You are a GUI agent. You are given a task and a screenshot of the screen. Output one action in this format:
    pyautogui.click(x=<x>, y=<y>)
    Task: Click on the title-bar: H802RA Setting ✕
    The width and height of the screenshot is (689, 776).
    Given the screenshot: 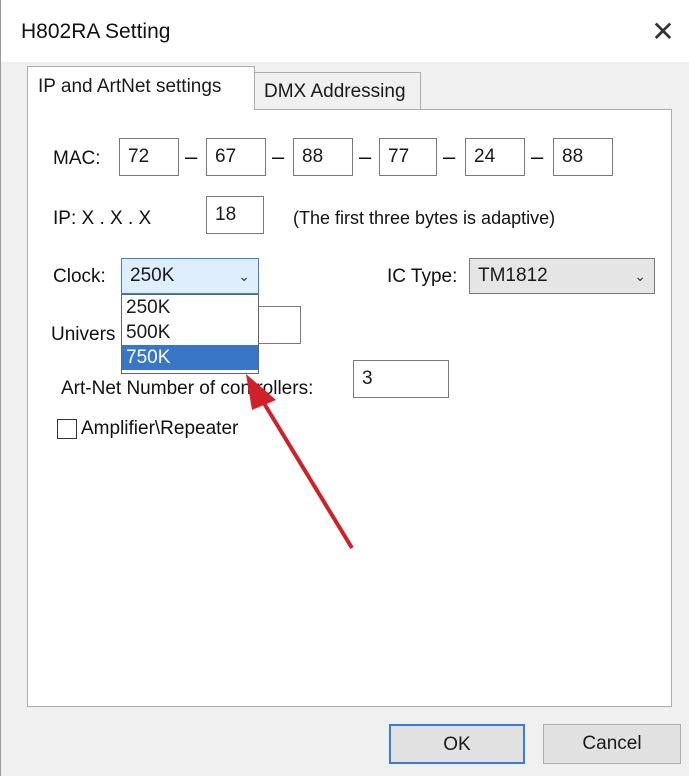 What is the action you would take?
    pyautogui.click(x=345, y=31)
    